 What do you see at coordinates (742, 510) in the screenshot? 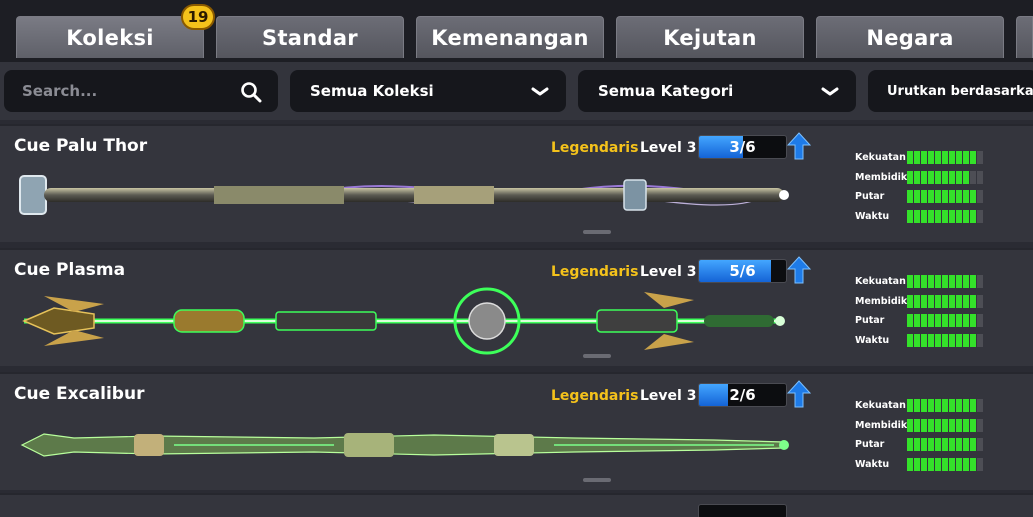
I see `upgrade-progress` at bounding box center [742, 510].